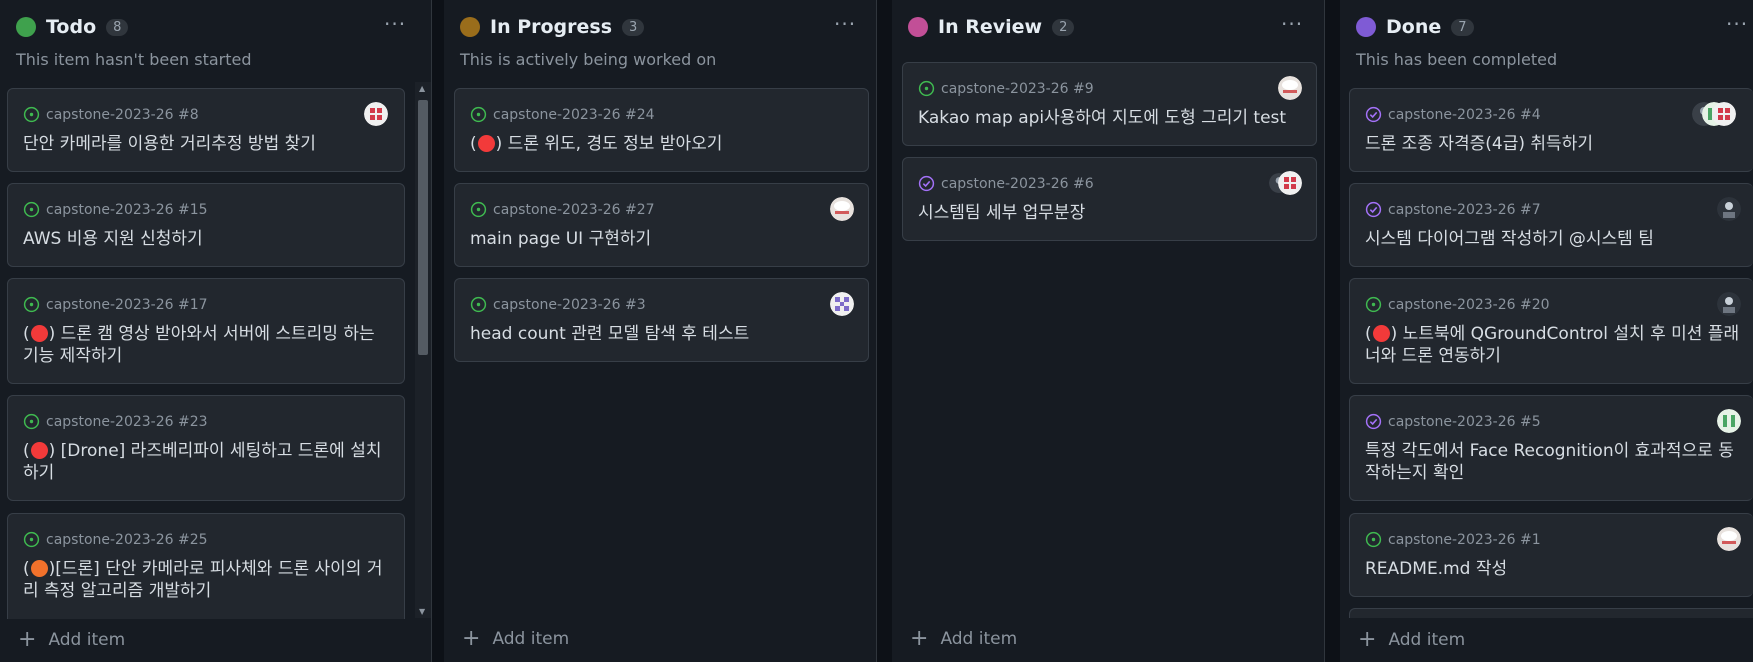 The image size is (1753, 662). I want to click on issue-title: 드론 조종 자격증(4급) 취득하기, so click(1553, 144).